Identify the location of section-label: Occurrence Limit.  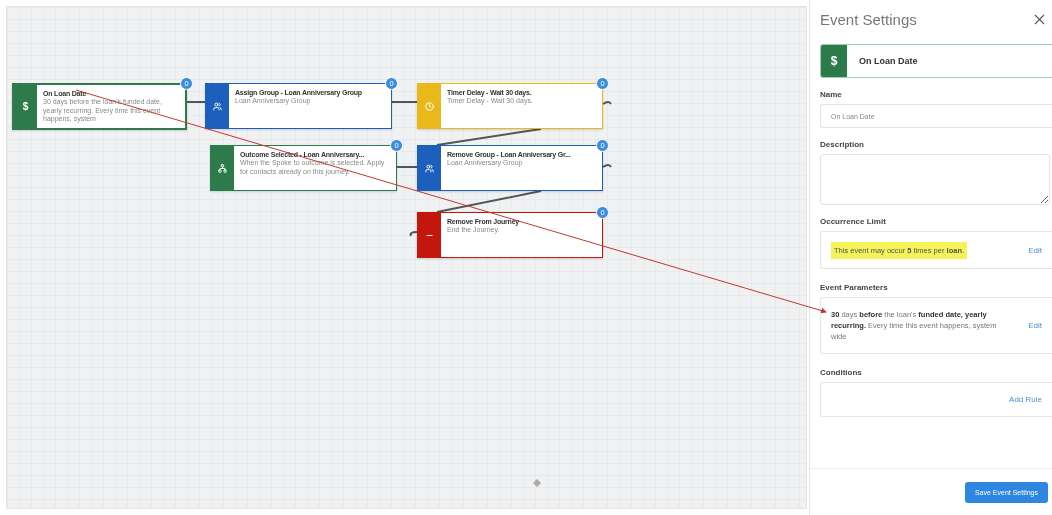
(853, 221).